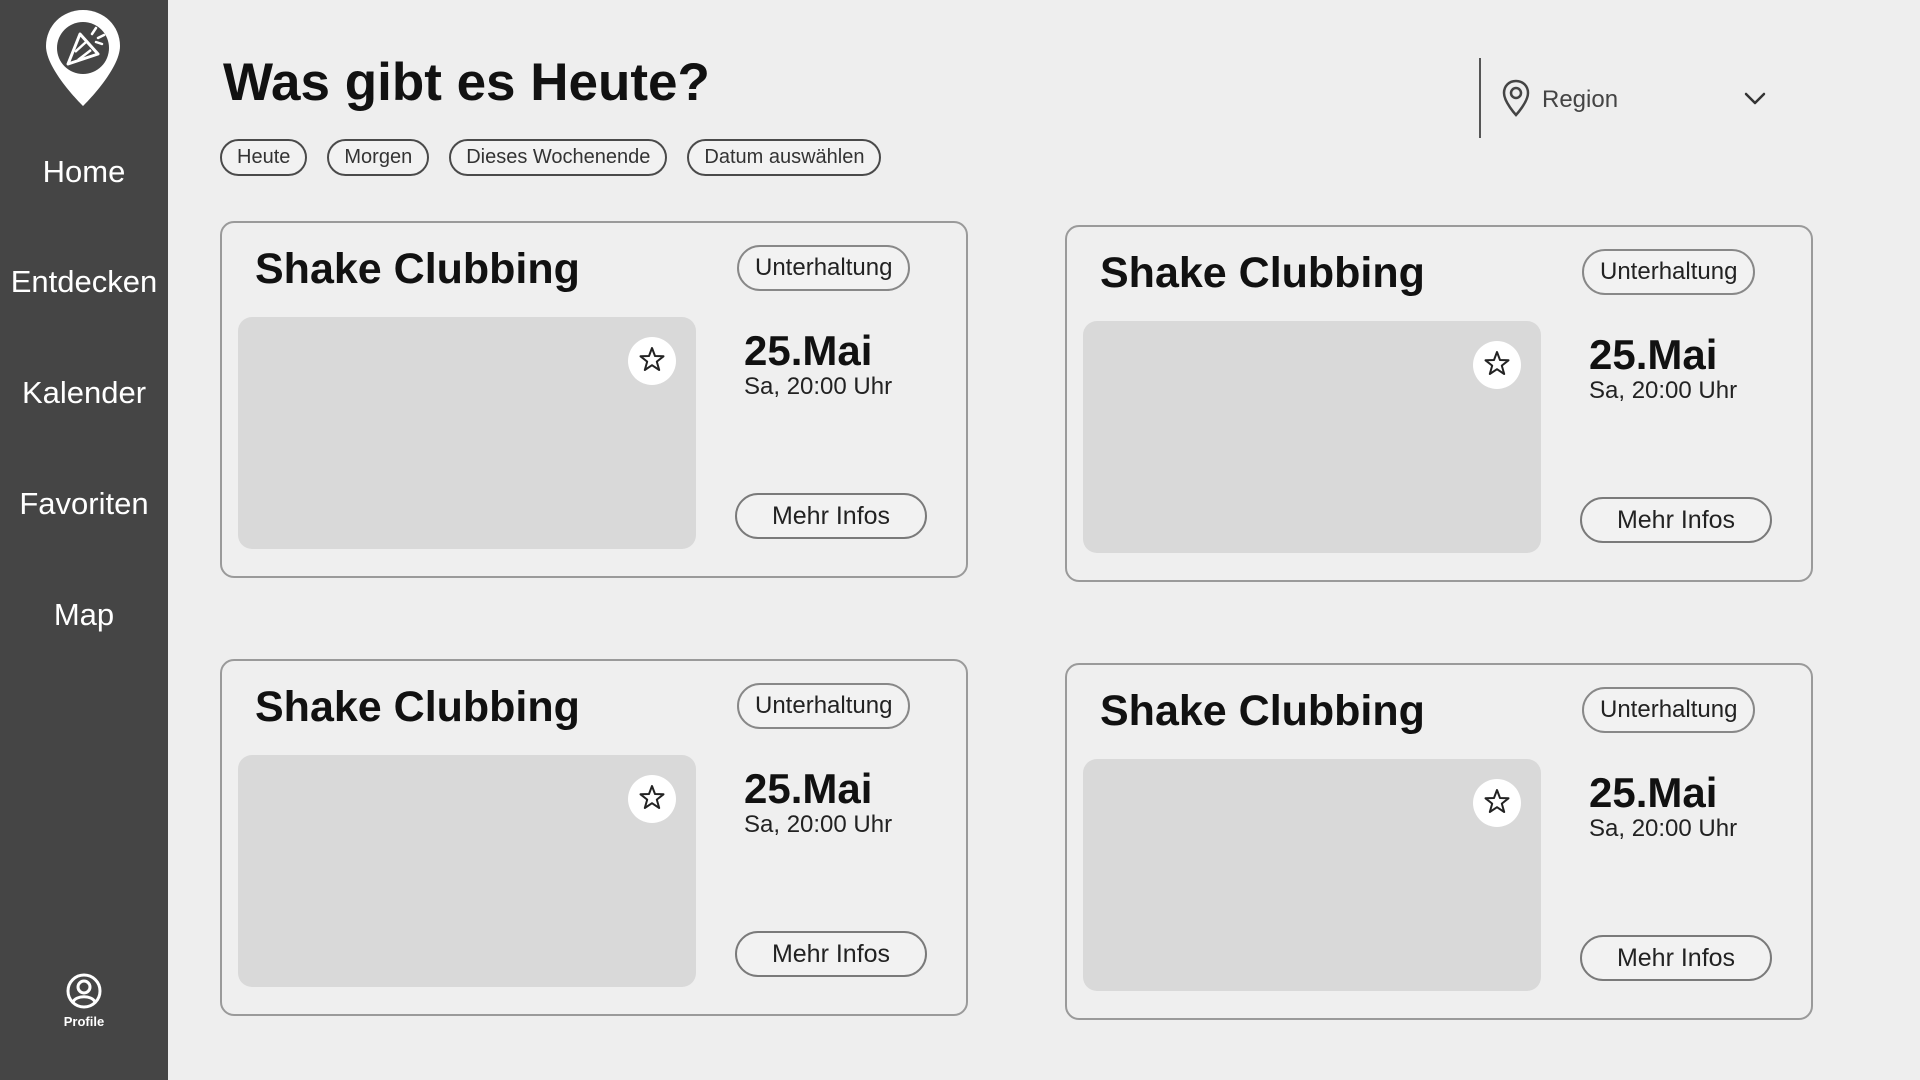 This screenshot has width=1920, height=1080. I want to click on region-dropdown: Region, so click(1635, 100).